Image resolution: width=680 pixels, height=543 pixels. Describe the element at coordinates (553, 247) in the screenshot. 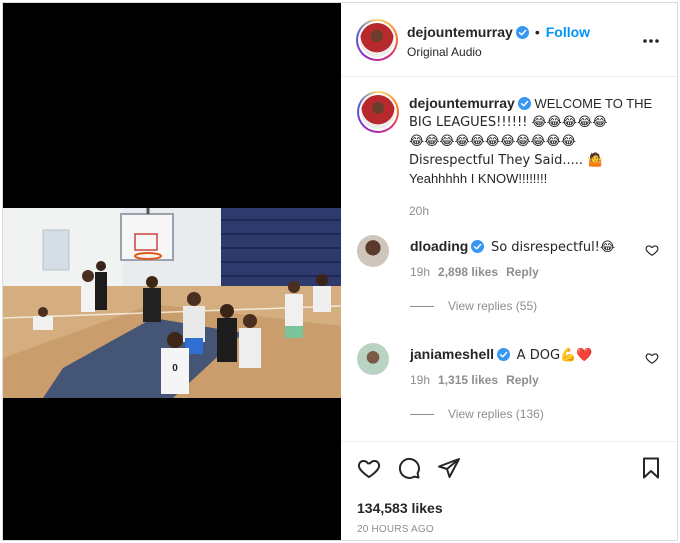

I see `comment-text: So disrespectful!😂` at that location.